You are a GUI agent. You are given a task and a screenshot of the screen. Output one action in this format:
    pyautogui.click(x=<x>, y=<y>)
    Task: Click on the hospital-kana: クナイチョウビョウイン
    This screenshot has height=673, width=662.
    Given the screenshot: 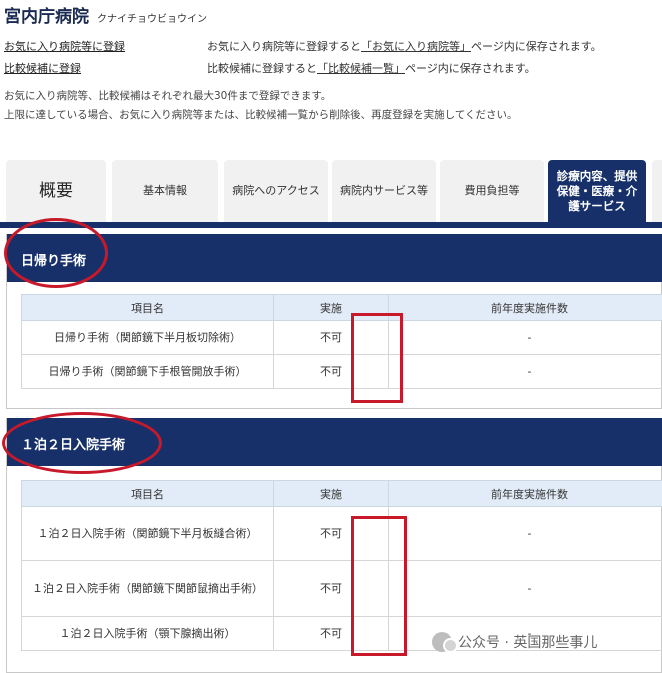 What is the action you would take?
    pyautogui.click(x=152, y=19)
    